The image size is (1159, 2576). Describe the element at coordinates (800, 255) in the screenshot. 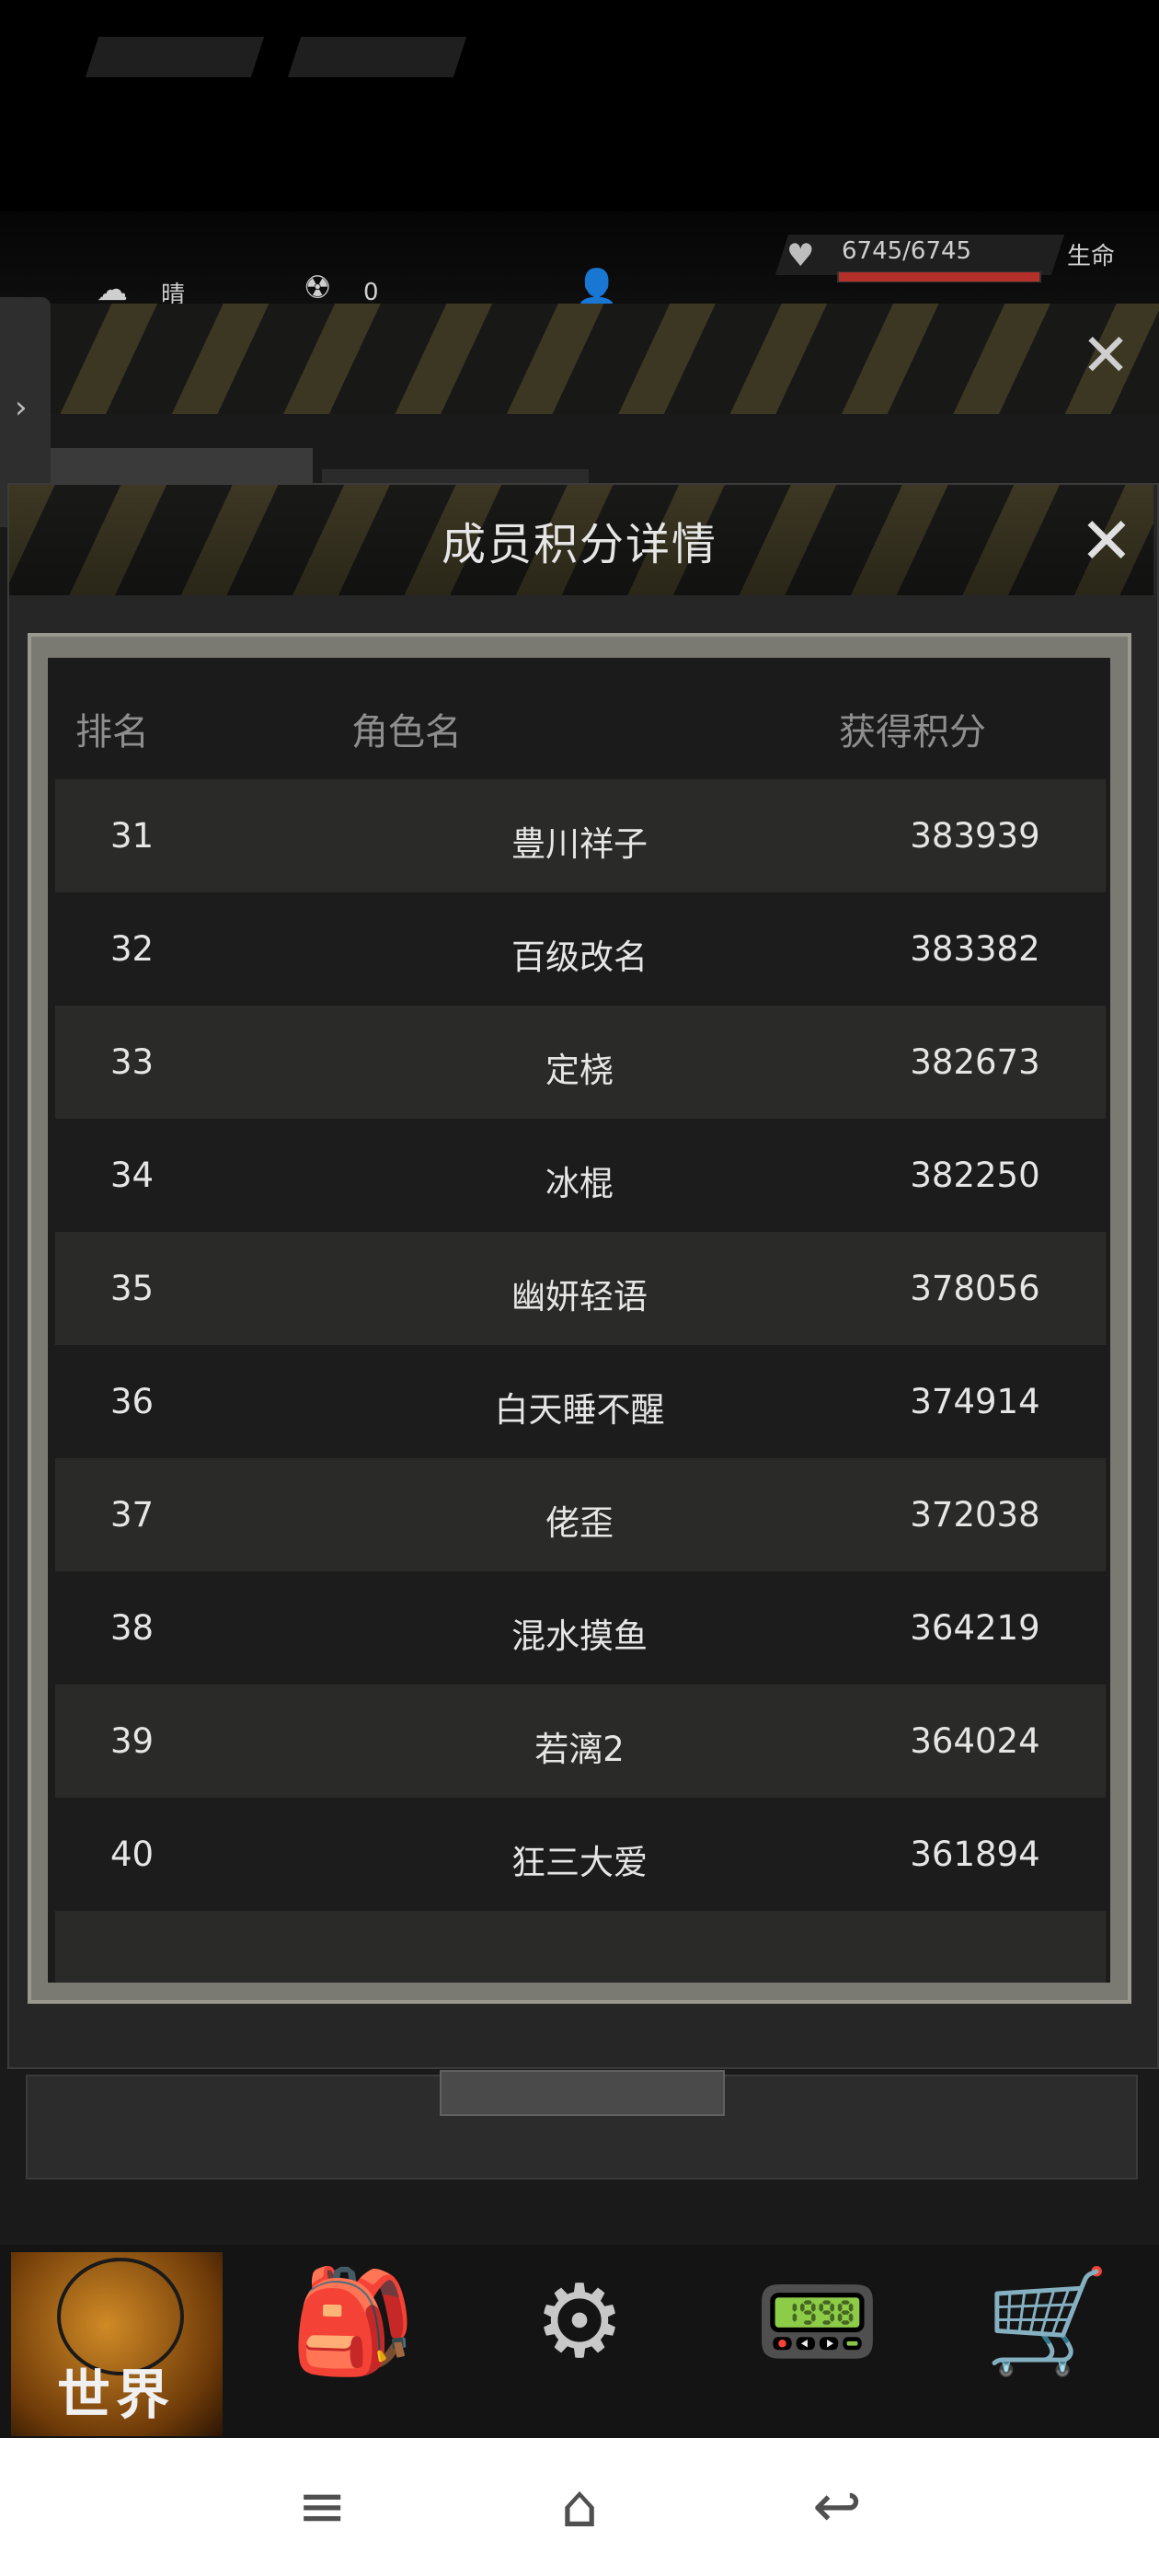

I see `heart-icon: ♥` at that location.